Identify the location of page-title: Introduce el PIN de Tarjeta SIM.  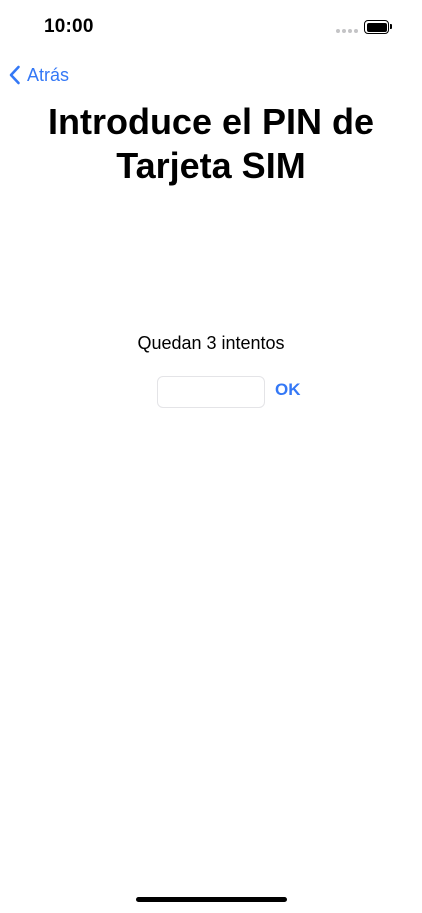
(211, 143).